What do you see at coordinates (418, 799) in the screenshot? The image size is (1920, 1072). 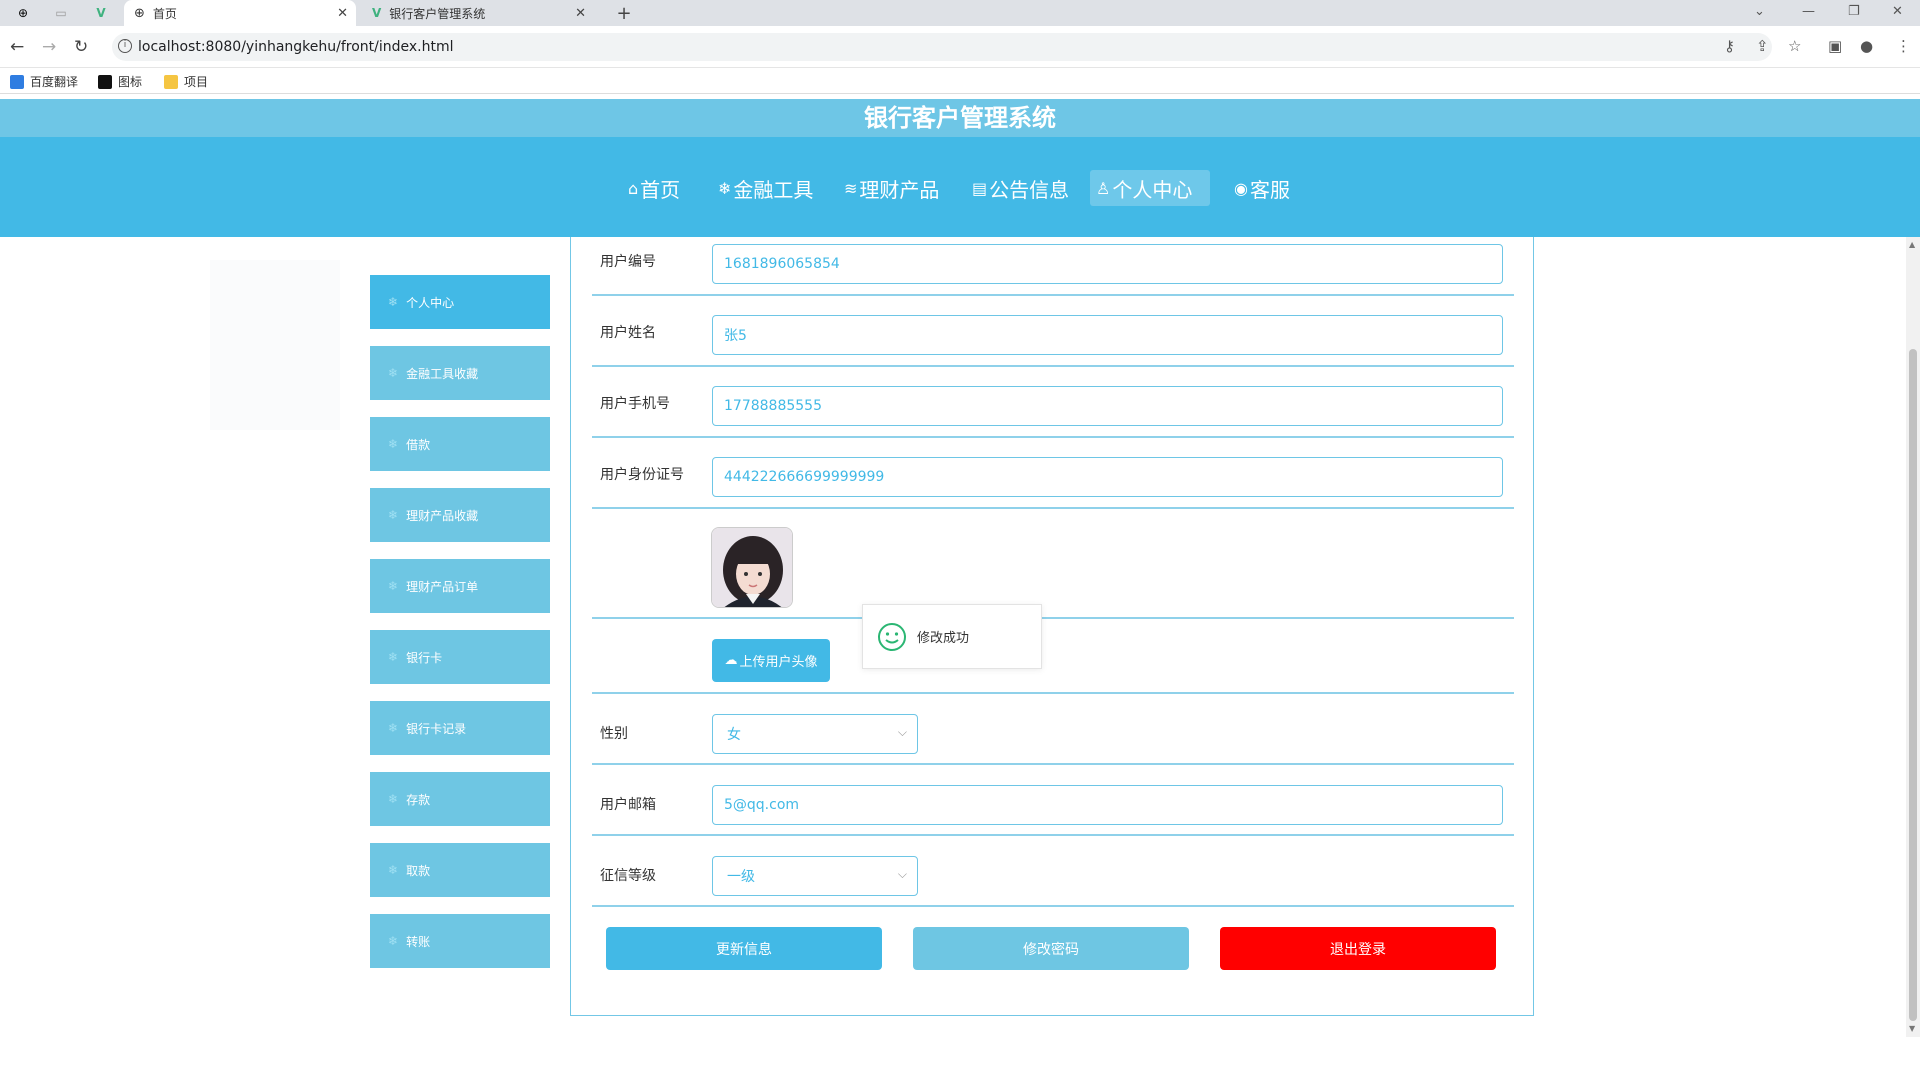 I see `sidebar-item-label: 存款` at bounding box center [418, 799].